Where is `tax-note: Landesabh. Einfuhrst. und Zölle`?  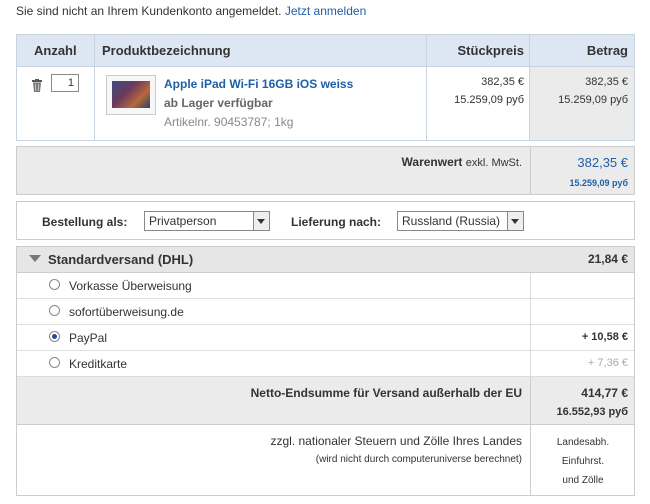
tax-note: Landesabh. Einfuhrst. und Zölle is located at coordinates (583, 461).